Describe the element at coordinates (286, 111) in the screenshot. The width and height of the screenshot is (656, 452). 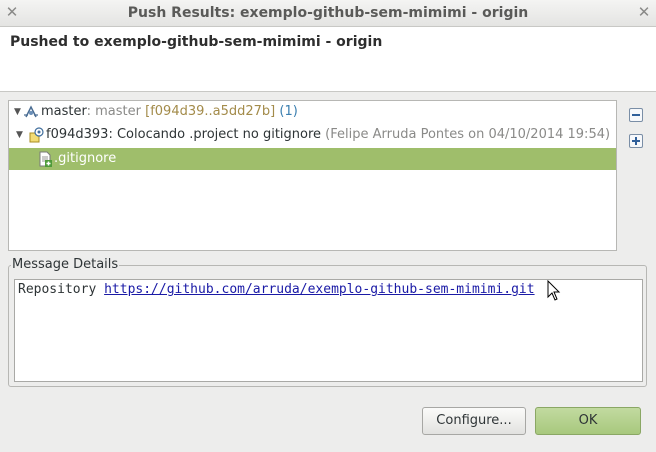
I see `commit-count: (1)` at that location.